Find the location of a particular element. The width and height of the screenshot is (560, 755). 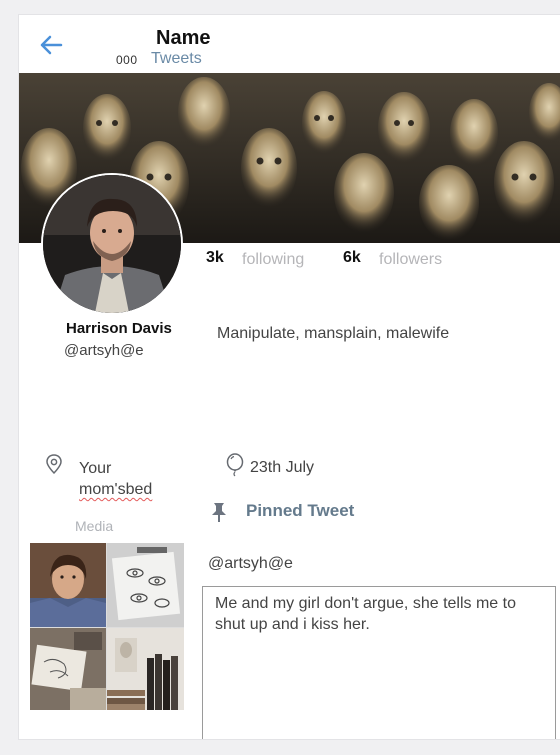

profile-handle: @artsyh@e is located at coordinates (104, 350).